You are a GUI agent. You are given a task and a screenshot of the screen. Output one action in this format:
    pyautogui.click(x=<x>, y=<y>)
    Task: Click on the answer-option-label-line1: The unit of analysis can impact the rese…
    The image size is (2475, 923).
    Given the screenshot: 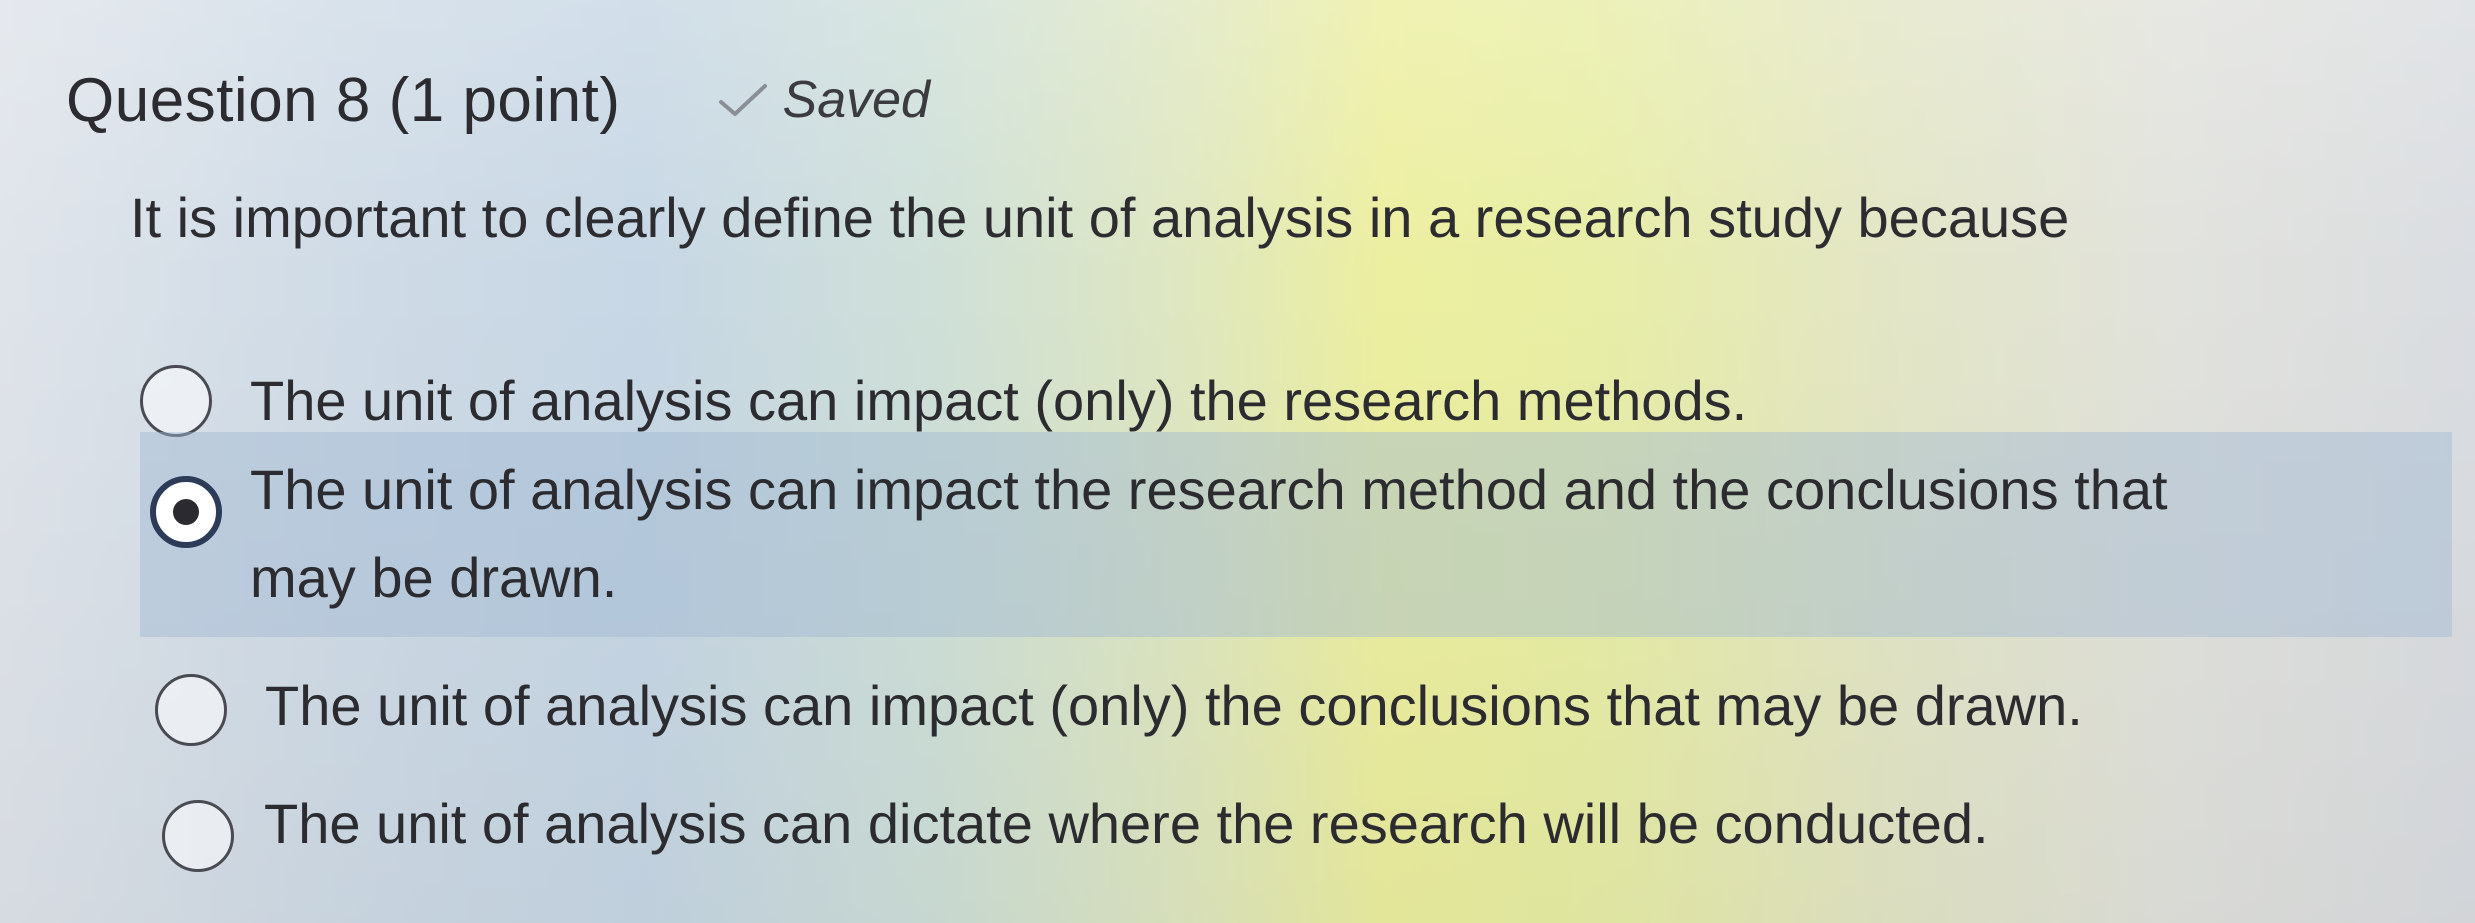 What is the action you would take?
    pyautogui.click(x=1209, y=490)
    